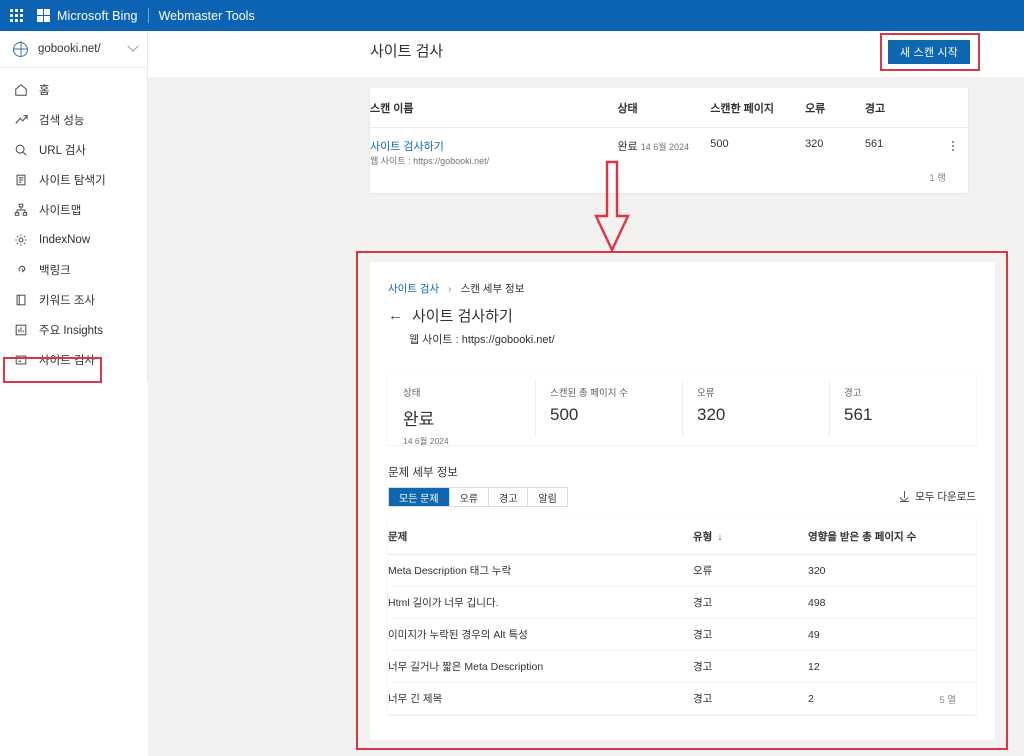 The height and width of the screenshot is (756, 1024). I want to click on table-row: Html 길이가 너무 깁니다. 경고 498, so click(682, 602).